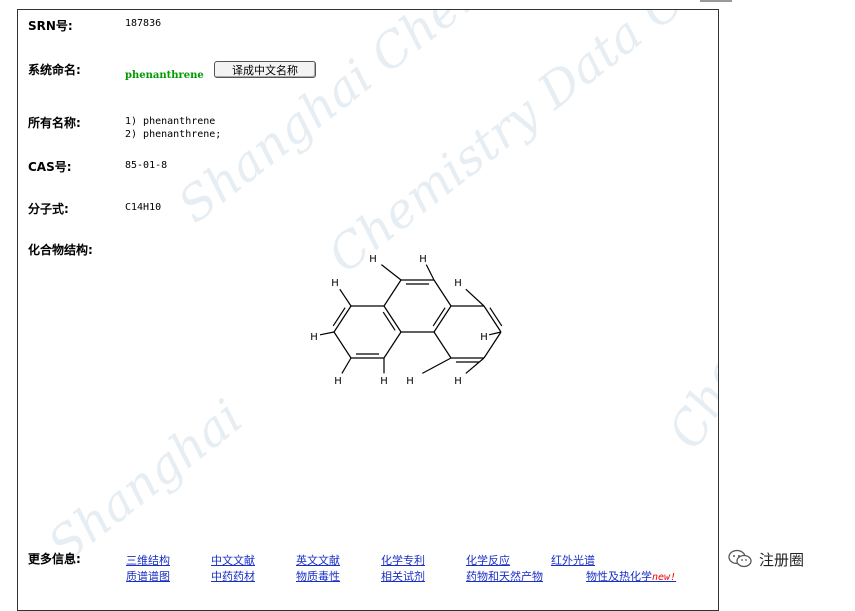 This screenshot has height=611, width=855. What do you see at coordinates (233, 576) in the screenshot?
I see `link-tcm-materials: 中药药材` at bounding box center [233, 576].